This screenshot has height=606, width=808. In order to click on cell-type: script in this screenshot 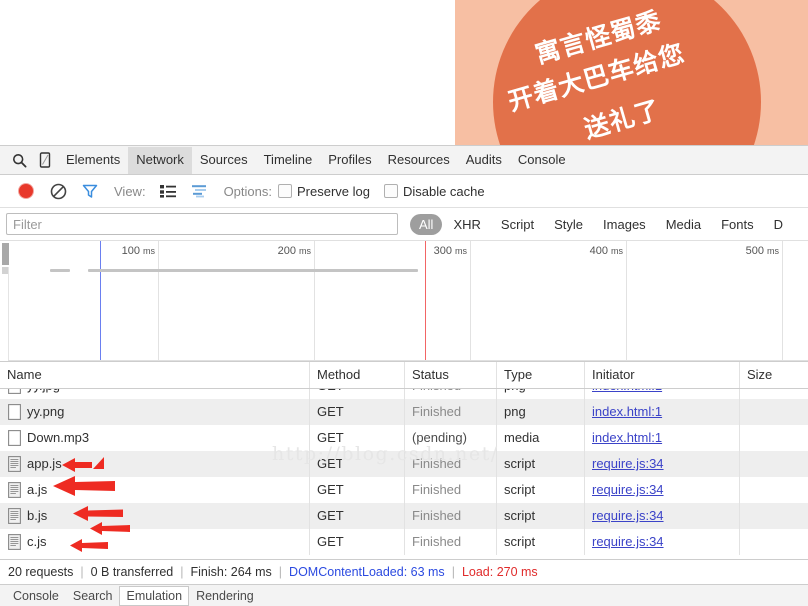, I will do `click(541, 464)`.